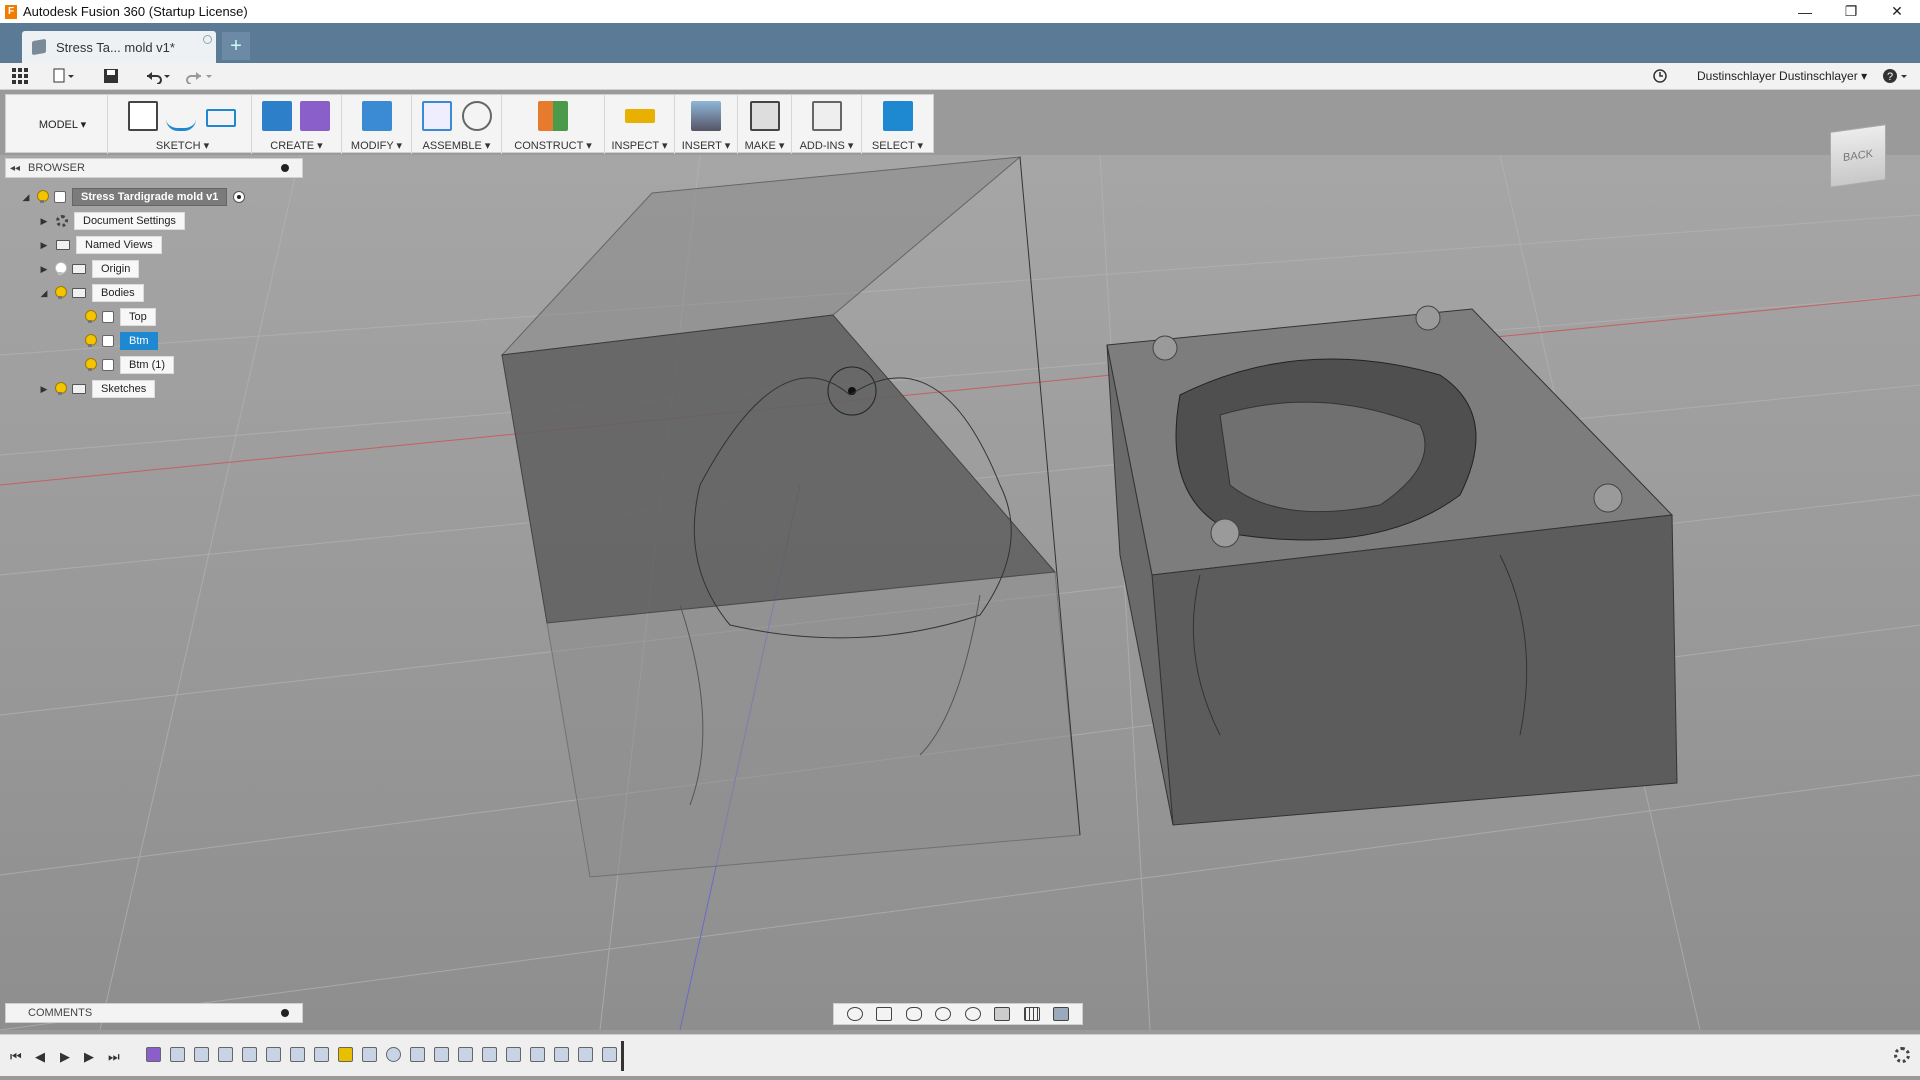 The width and height of the screenshot is (1920, 1080). Describe the element at coordinates (63, 76) in the screenshot. I see `file-menu-button` at that location.